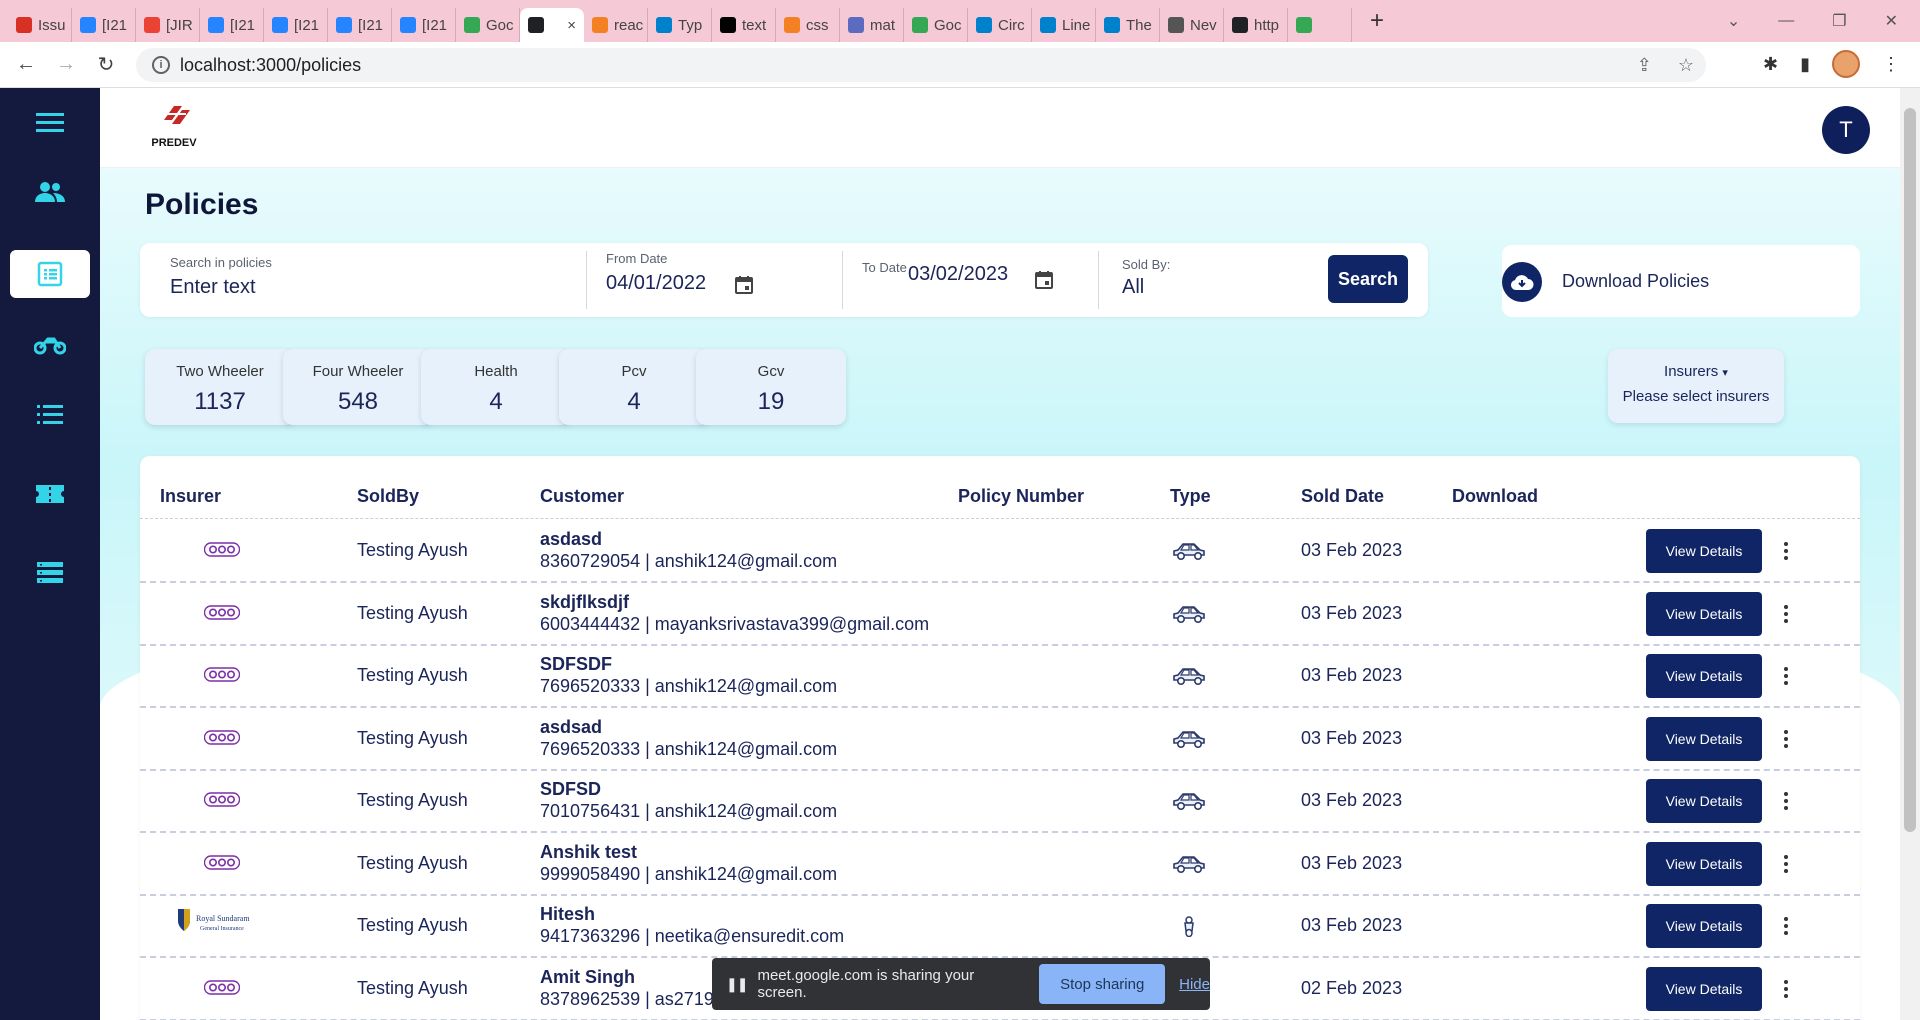  Describe the element at coordinates (50, 344) in the screenshot. I see `motorbike-icon` at that location.